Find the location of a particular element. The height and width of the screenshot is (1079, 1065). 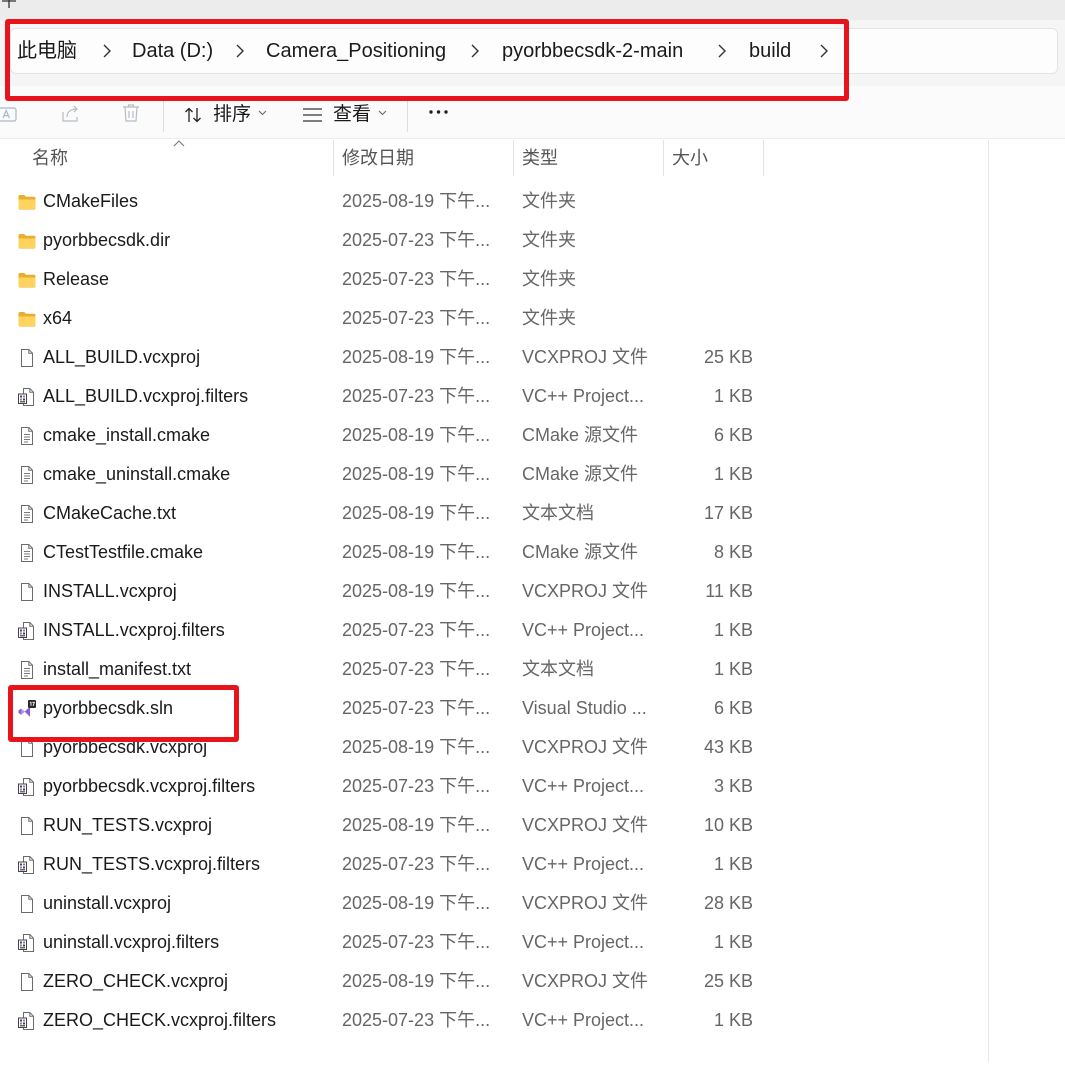

file-name: INSTALL.vcxproj is located at coordinates (110, 591).